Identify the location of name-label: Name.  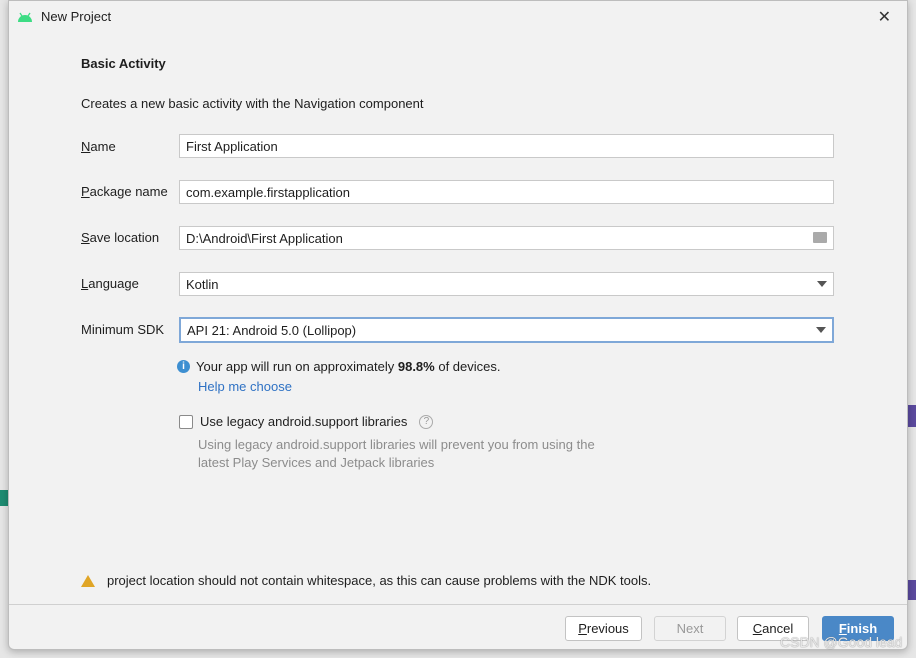
(98, 146).